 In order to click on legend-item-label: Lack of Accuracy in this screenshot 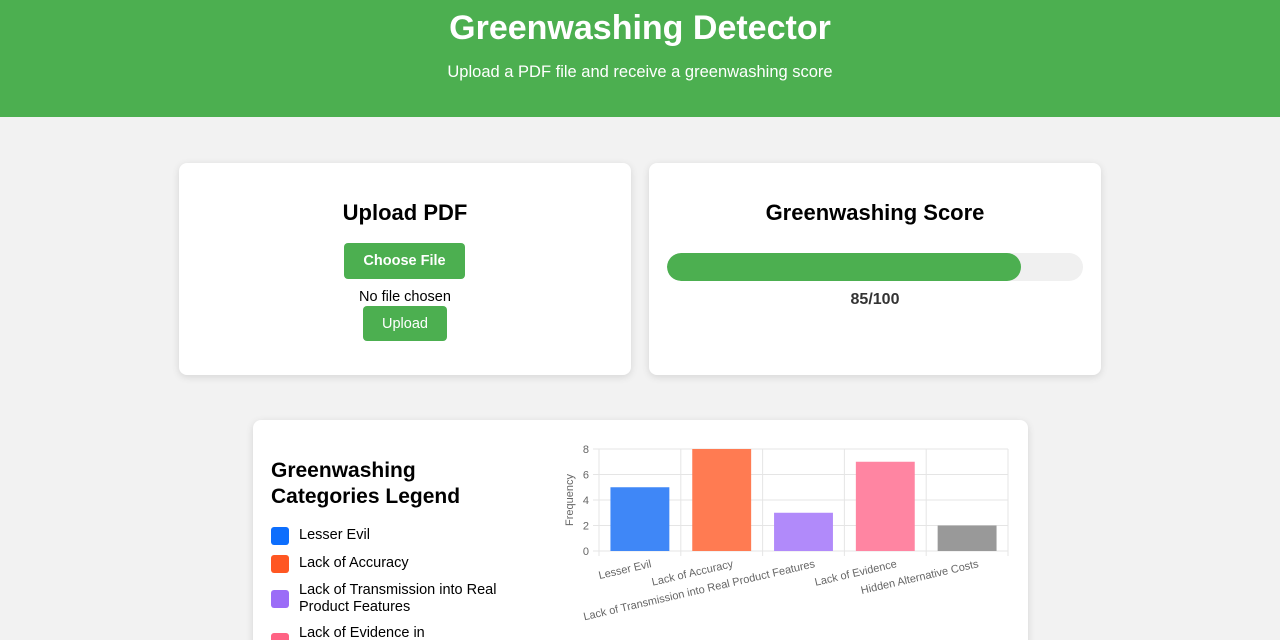, I will do `click(354, 563)`.